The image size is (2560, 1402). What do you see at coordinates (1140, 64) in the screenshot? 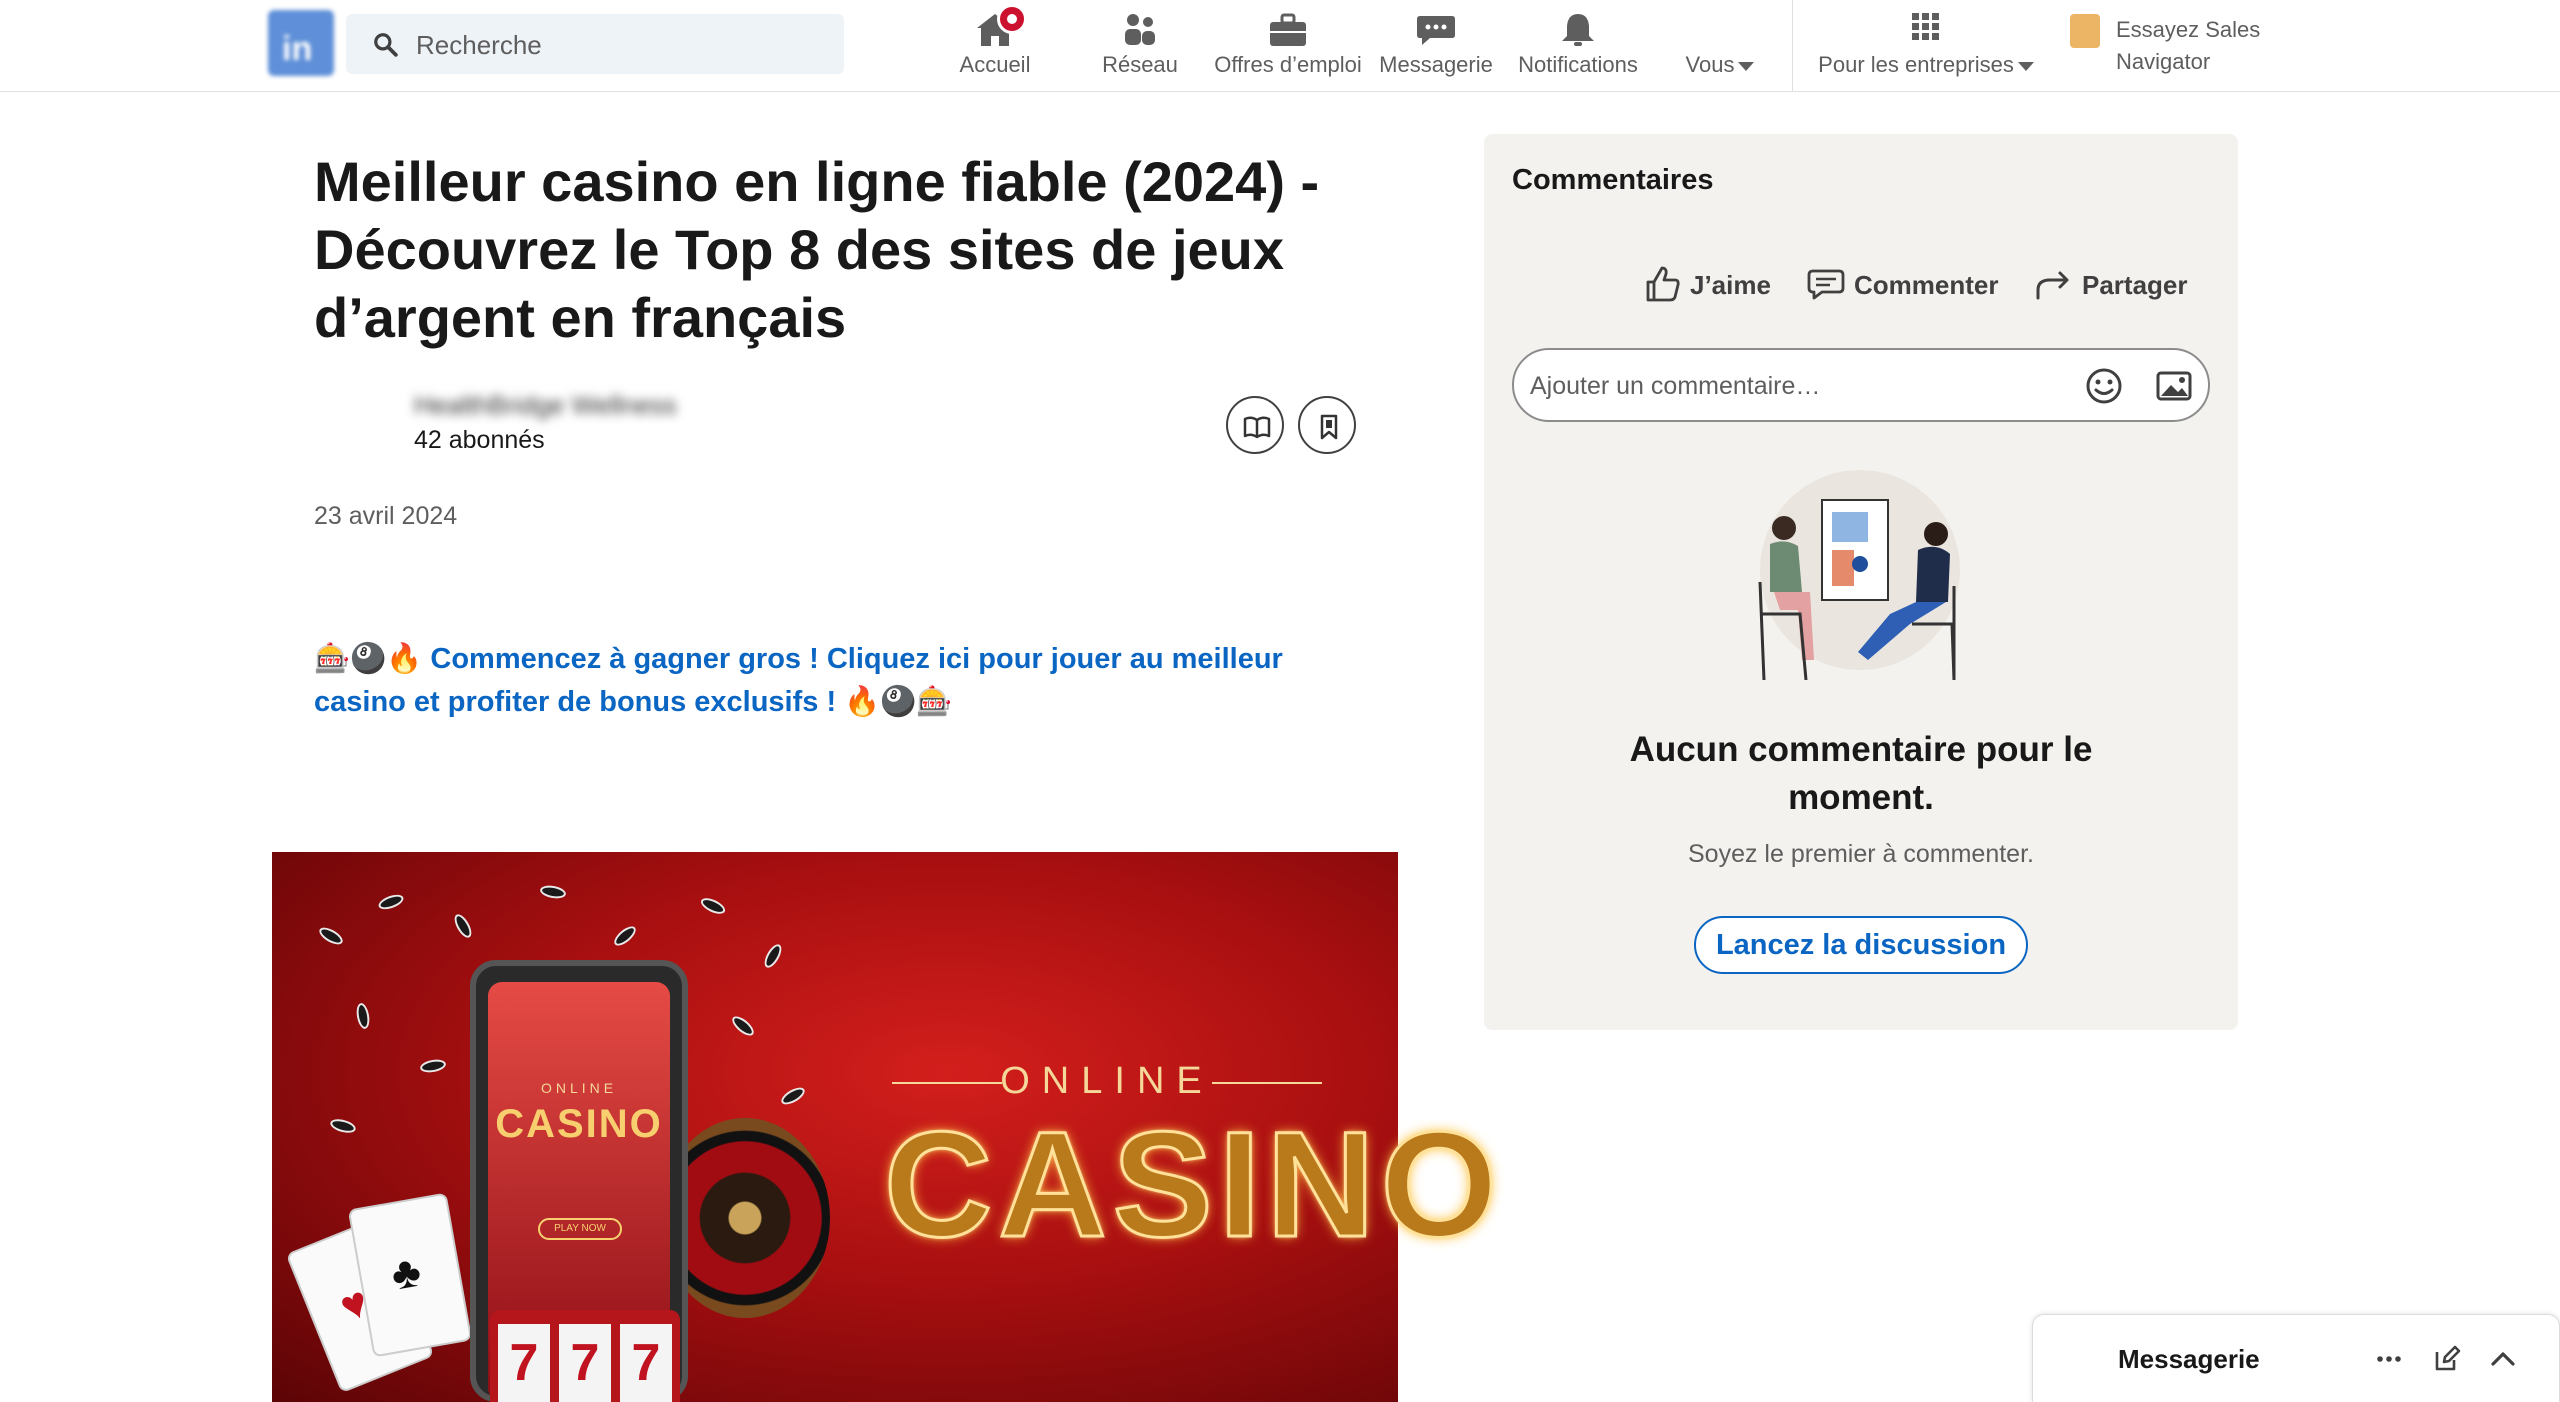
I see `nav-network-label: Réseau` at bounding box center [1140, 64].